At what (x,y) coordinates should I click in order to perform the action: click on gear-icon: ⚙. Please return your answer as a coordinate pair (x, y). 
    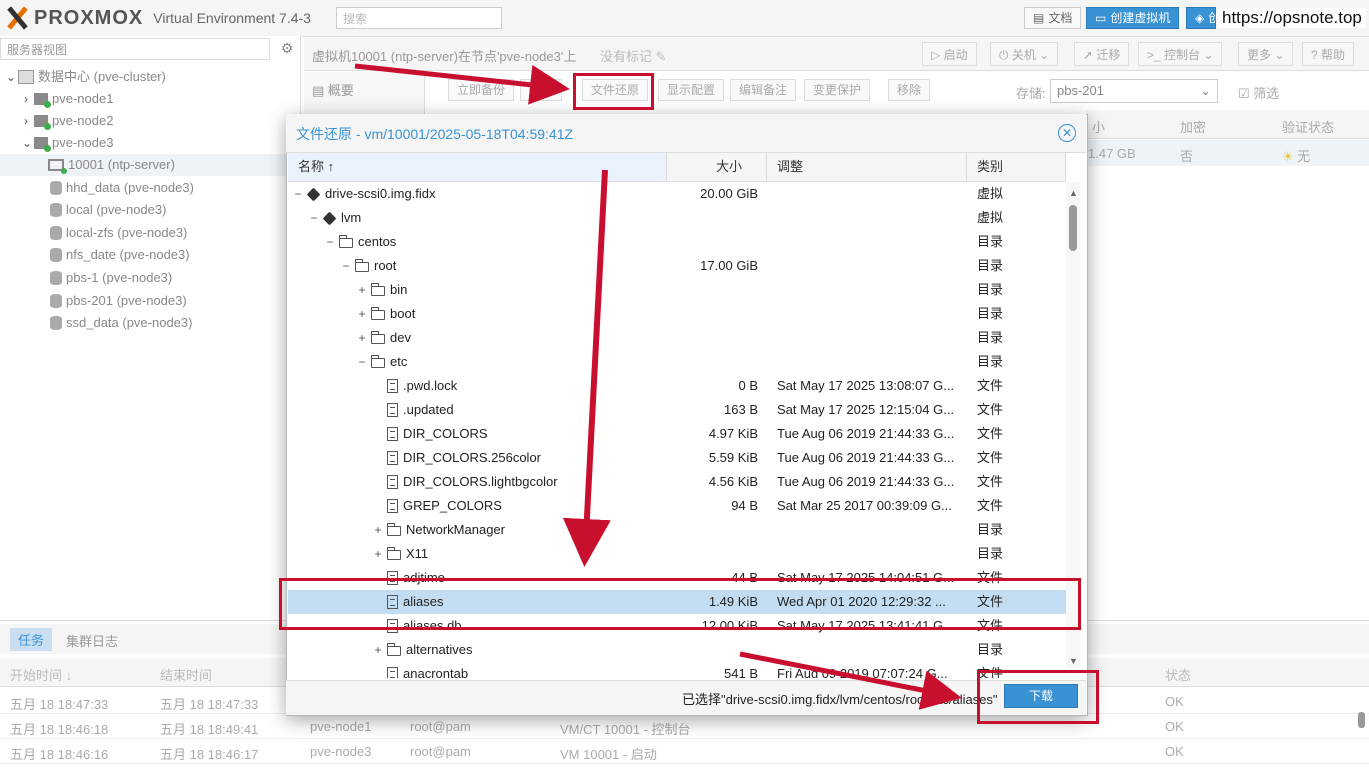
    Looking at the image, I should click on (287, 49).